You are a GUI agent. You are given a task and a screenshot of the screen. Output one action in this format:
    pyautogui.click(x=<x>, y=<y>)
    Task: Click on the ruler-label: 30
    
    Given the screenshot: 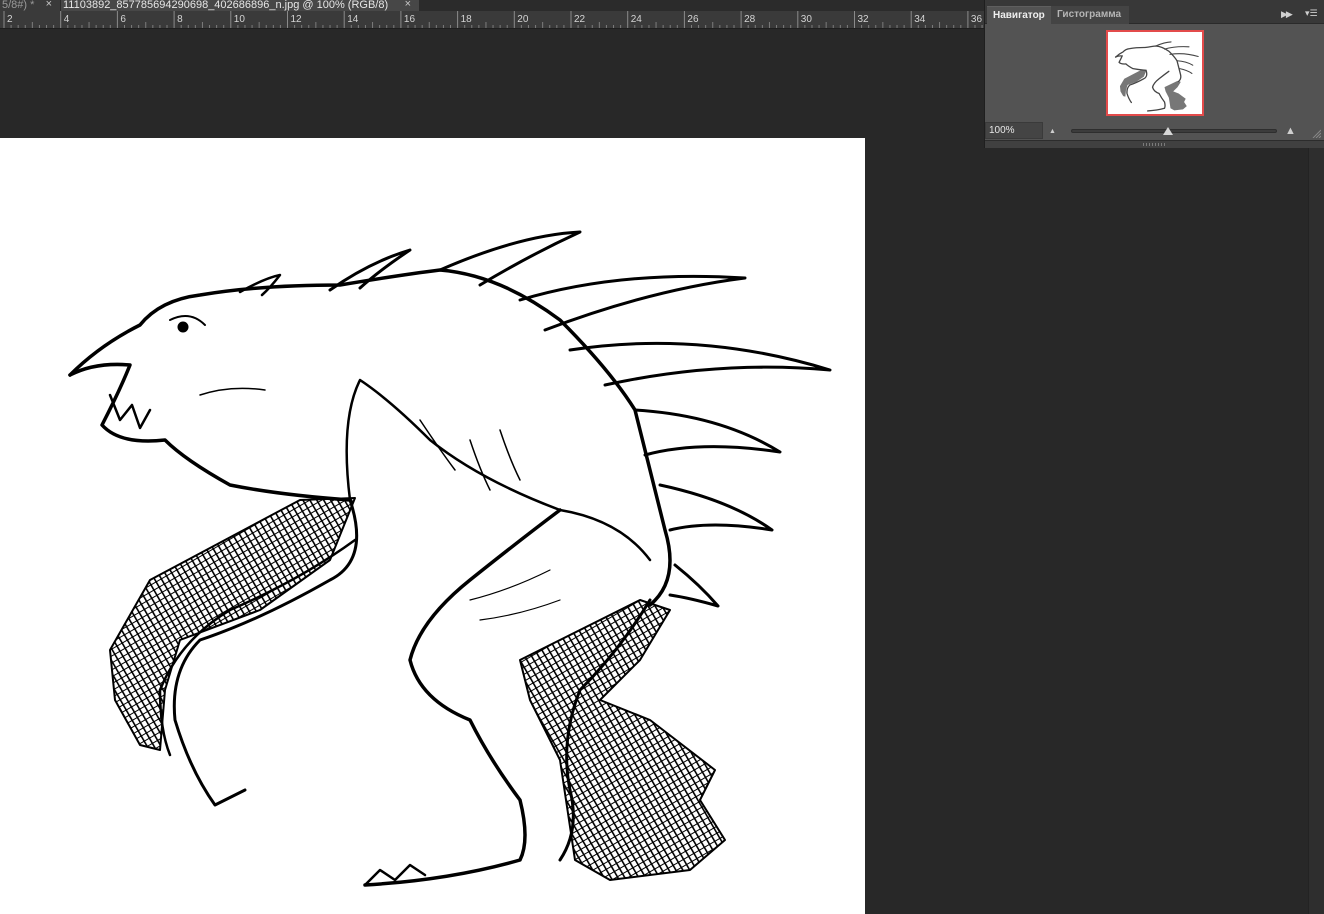 What is the action you would take?
    pyautogui.click(x=807, y=19)
    